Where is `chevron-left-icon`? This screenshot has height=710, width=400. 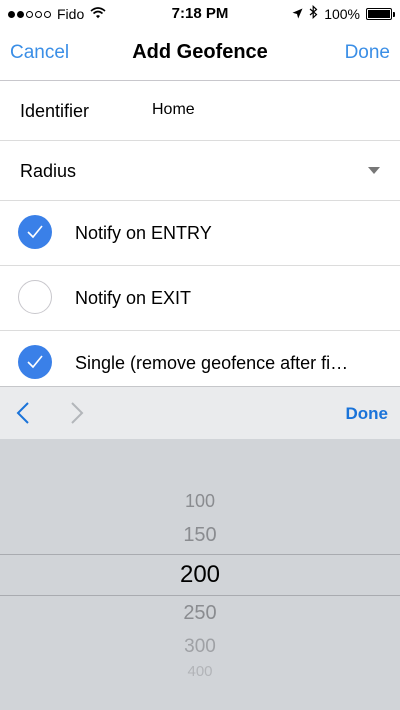 chevron-left-icon is located at coordinates (22, 413).